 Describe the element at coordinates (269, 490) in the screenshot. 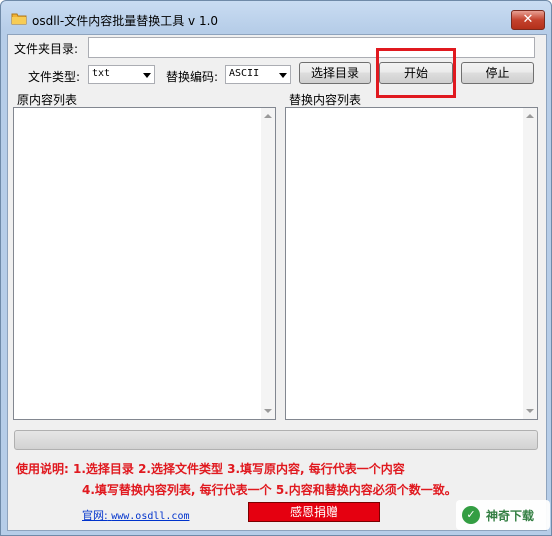

I see `instruction-line-2: 4.填写替换内容列表, 每行代表一个 5.内容和替换内容必须个数一致。` at that location.